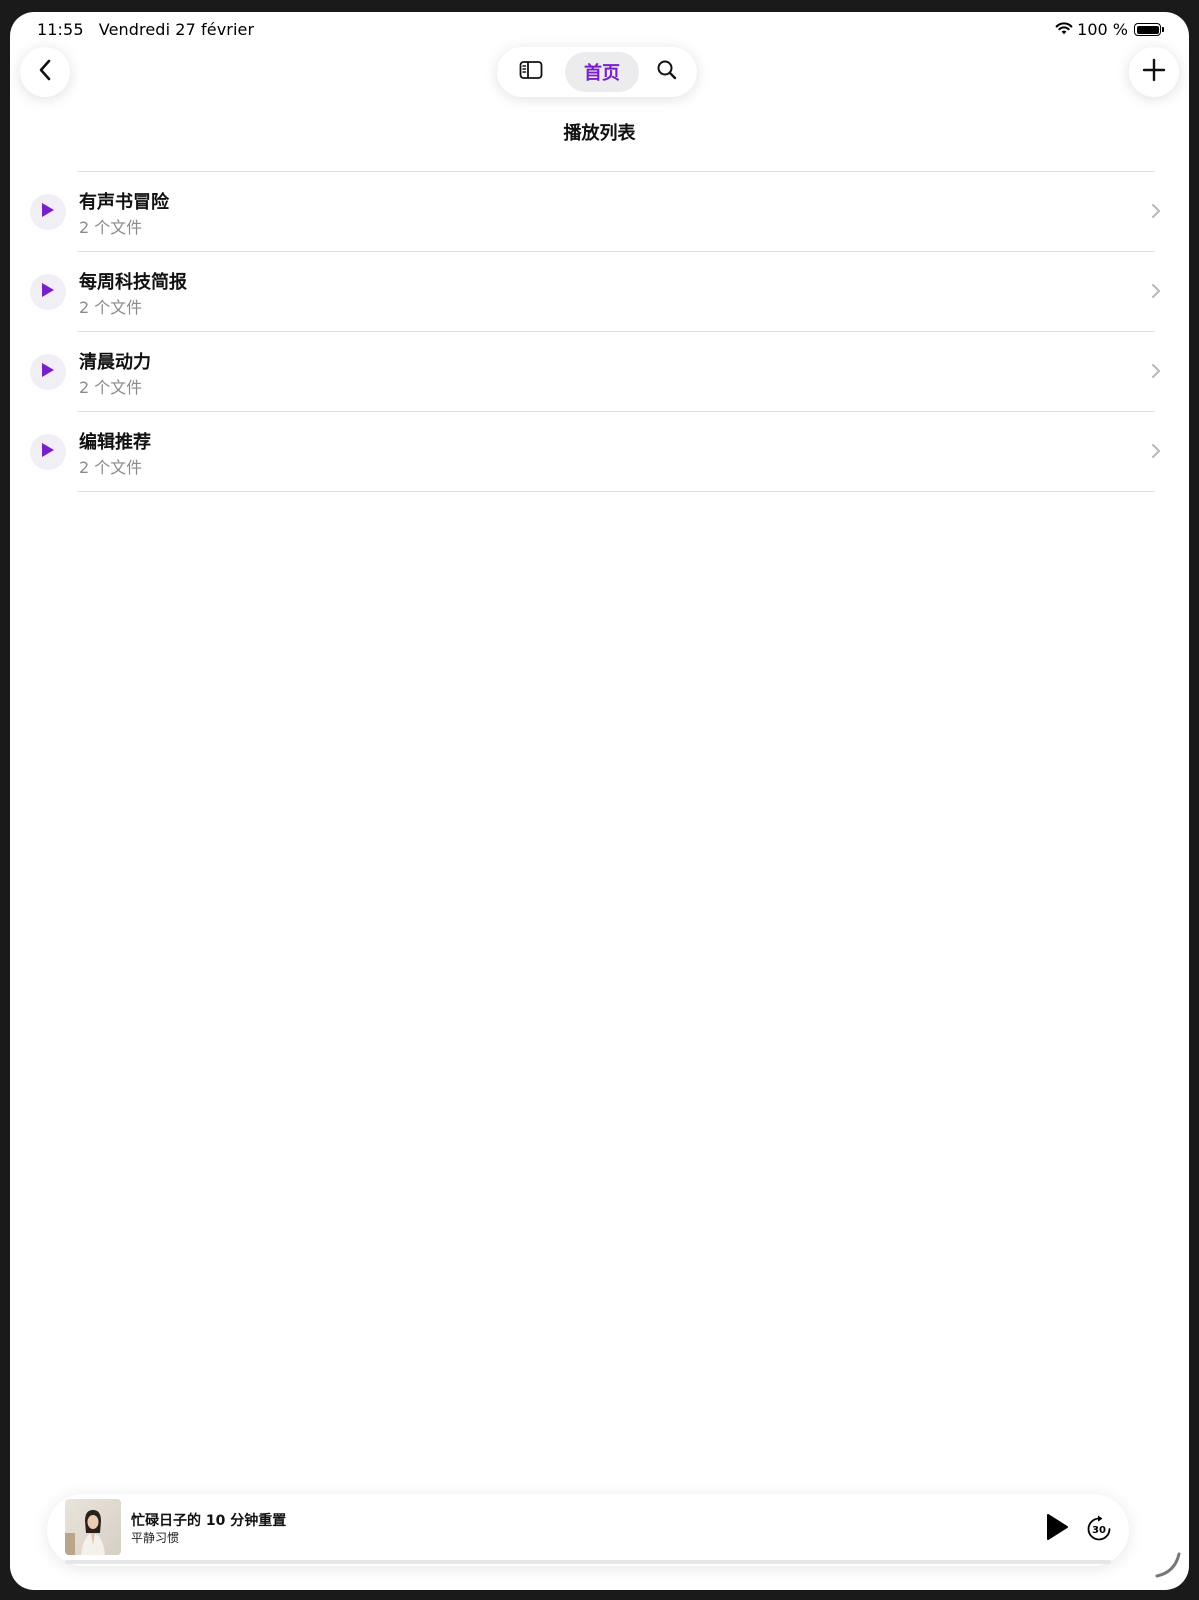 The height and width of the screenshot is (1600, 1199). I want to click on top-navigation: 首页, so click(597, 72).